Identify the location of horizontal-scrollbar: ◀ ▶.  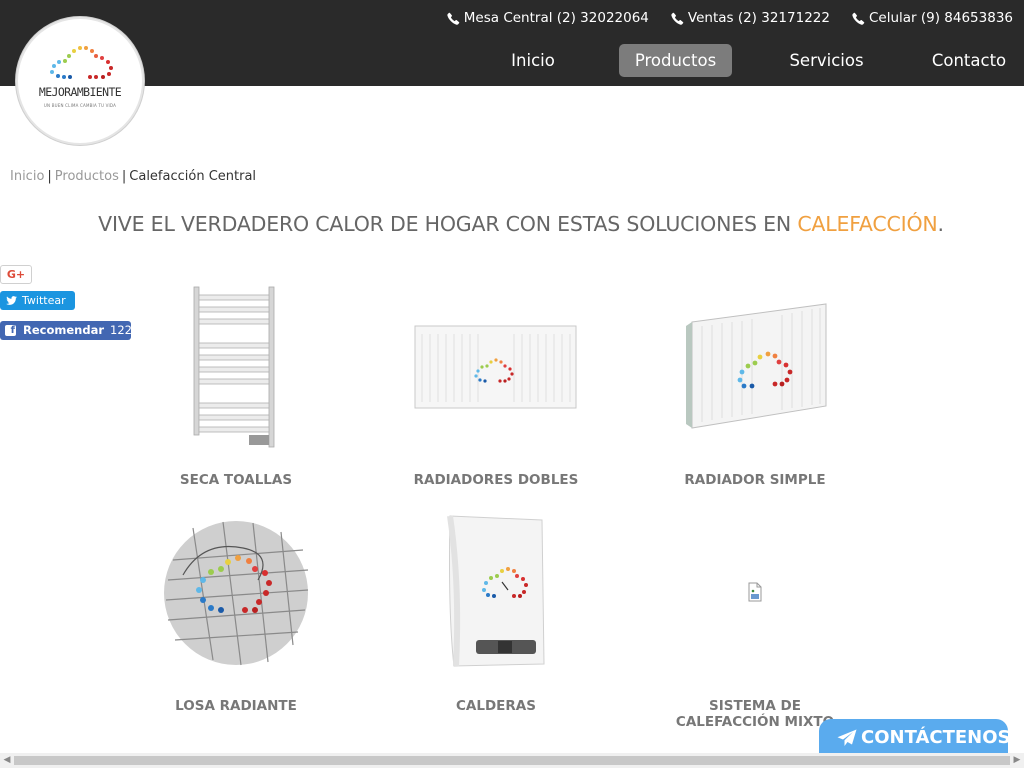
(512, 760).